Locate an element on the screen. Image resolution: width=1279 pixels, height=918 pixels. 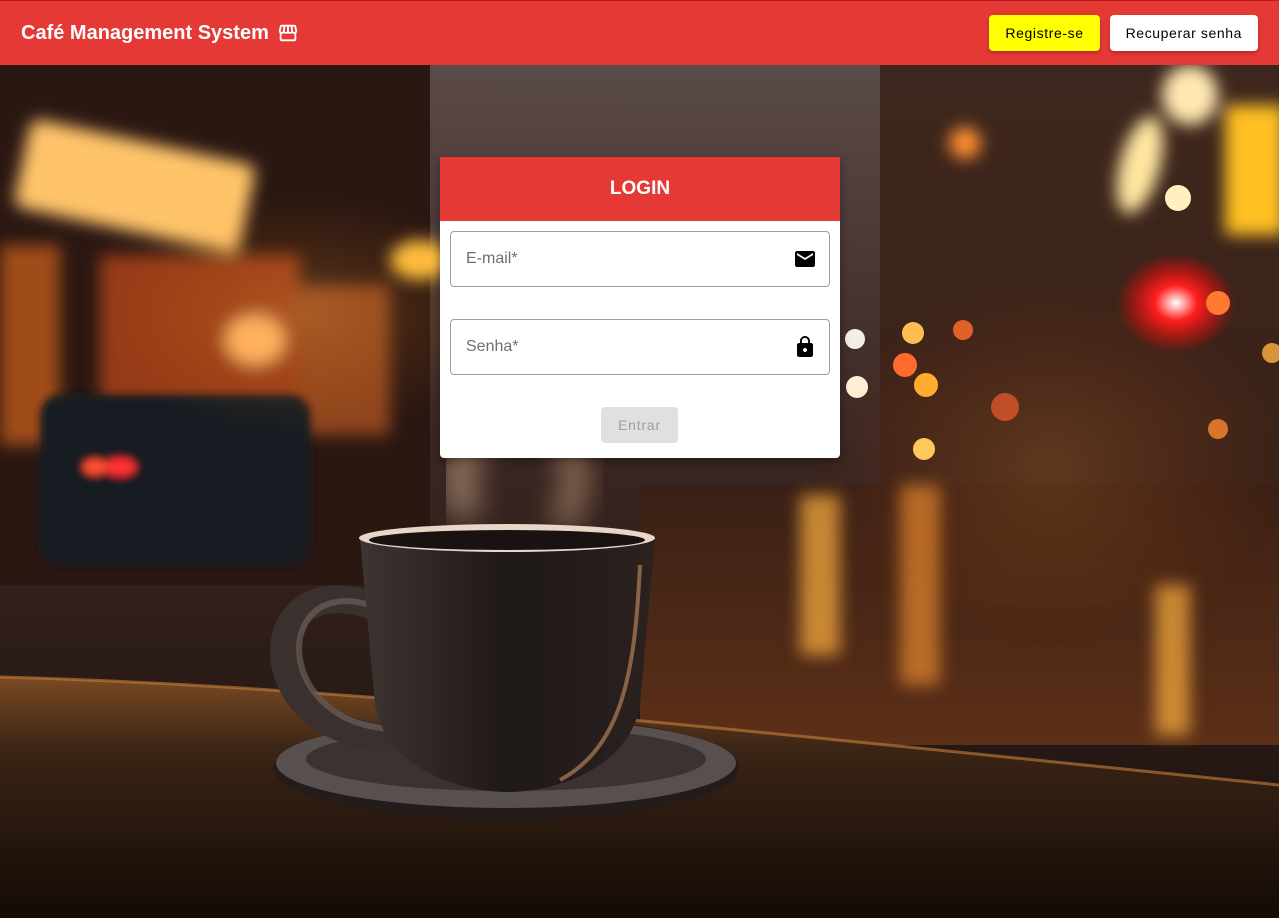
lock-icon is located at coordinates (805, 347).